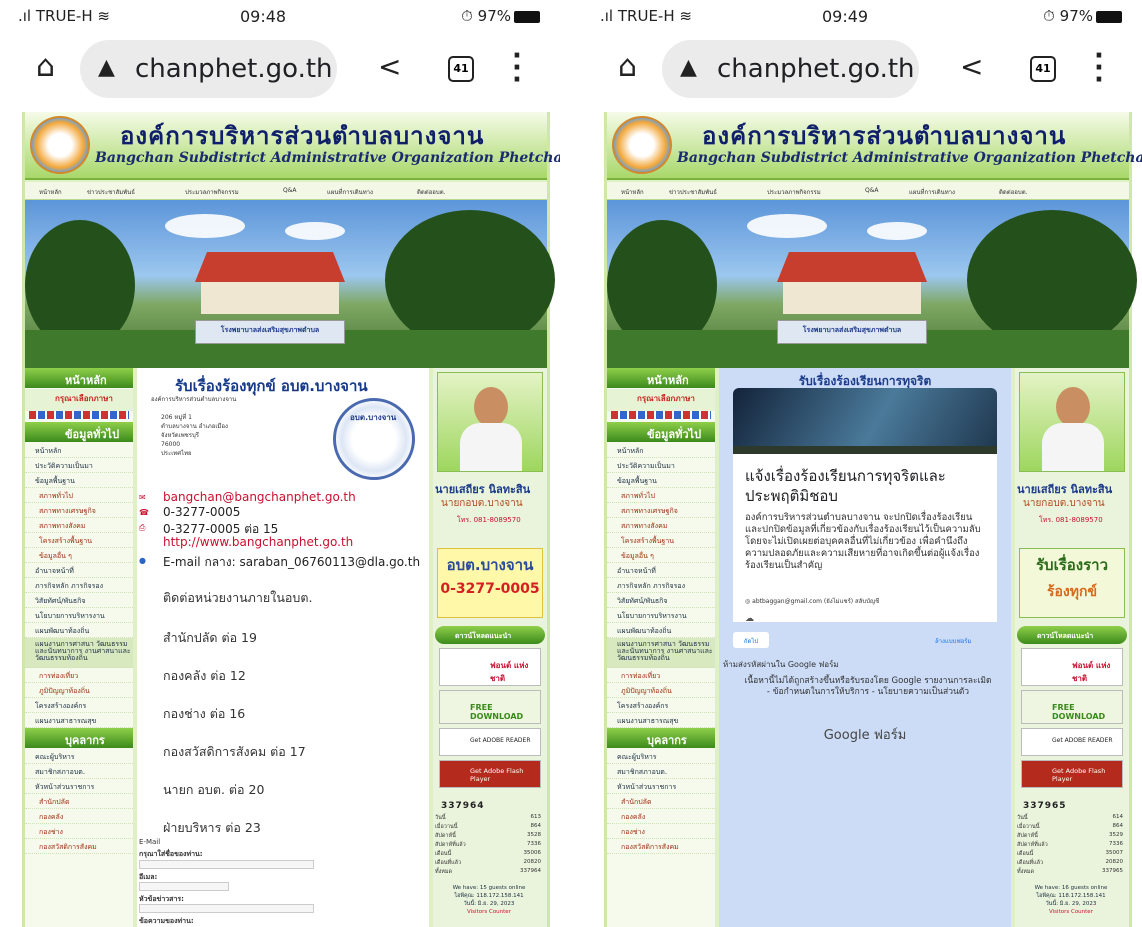  Describe the element at coordinates (258, 542) in the screenshot. I see `contact-website: http://www.bangchanphet.go.th` at that location.